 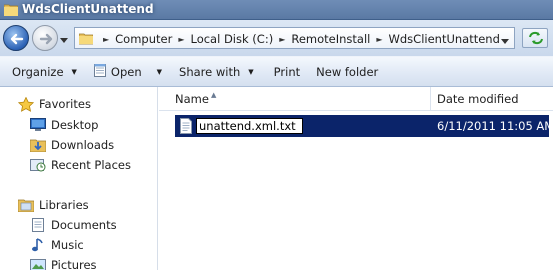 What do you see at coordinates (38, 125) in the screenshot?
I see `desktop-icon` at bounding box center [38, 125].